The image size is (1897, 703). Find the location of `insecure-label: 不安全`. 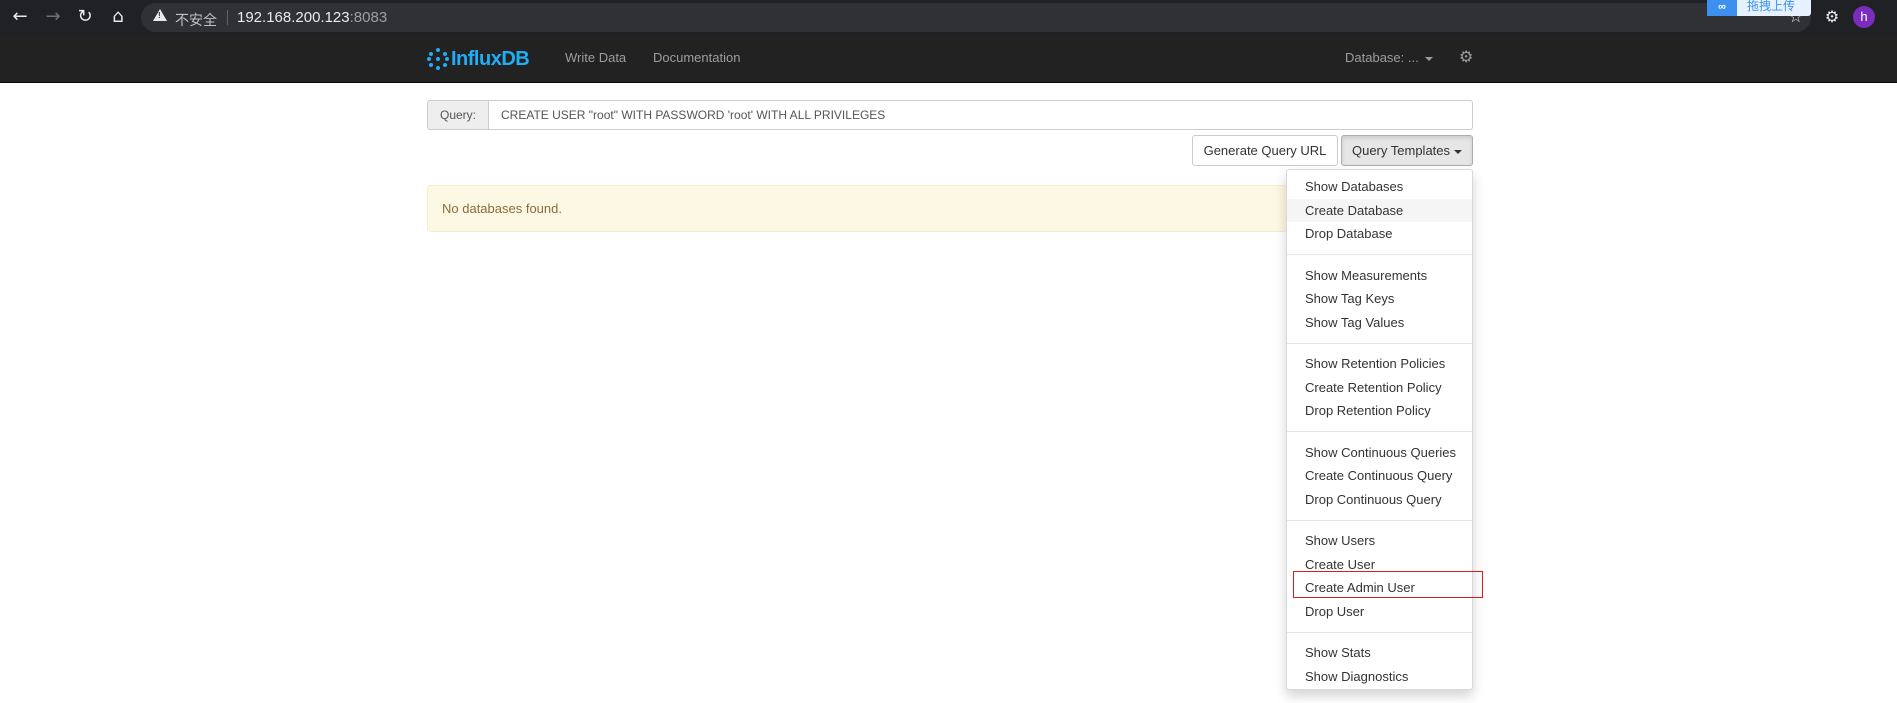

insecure-label: 不安全 is located at coordinates (196, 20).